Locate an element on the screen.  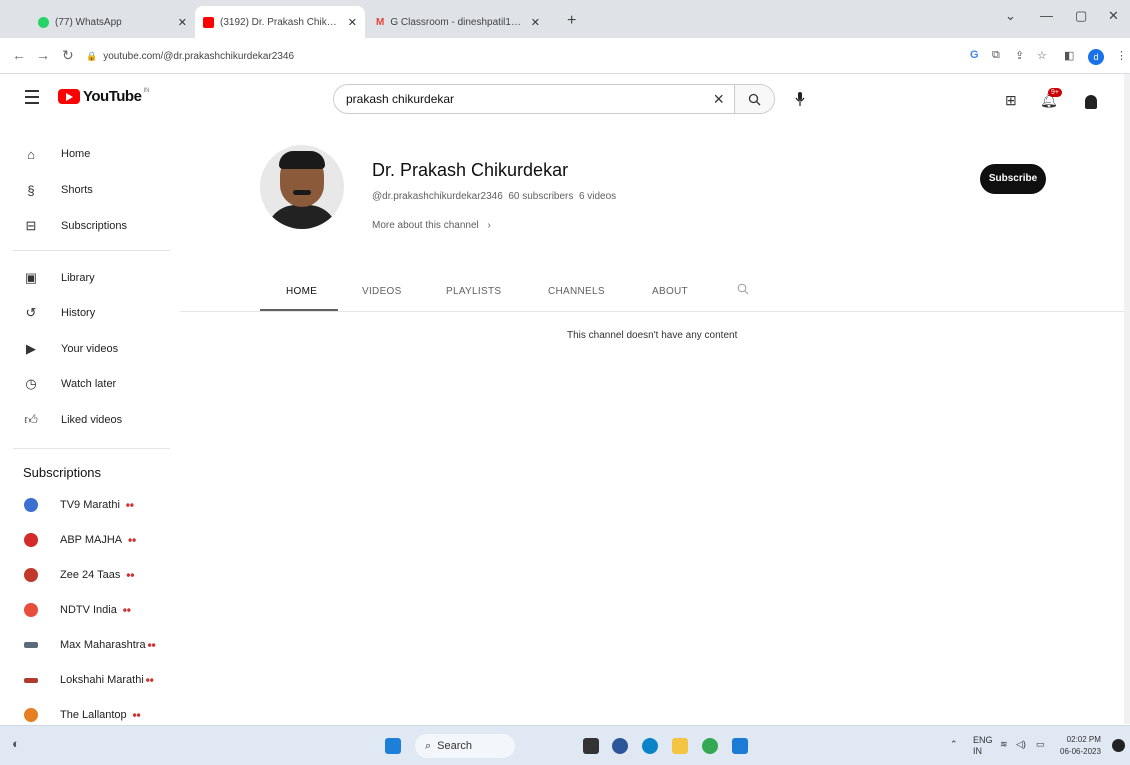
clock-date: 06-06-2023 is located at coordinates (1080, 751).